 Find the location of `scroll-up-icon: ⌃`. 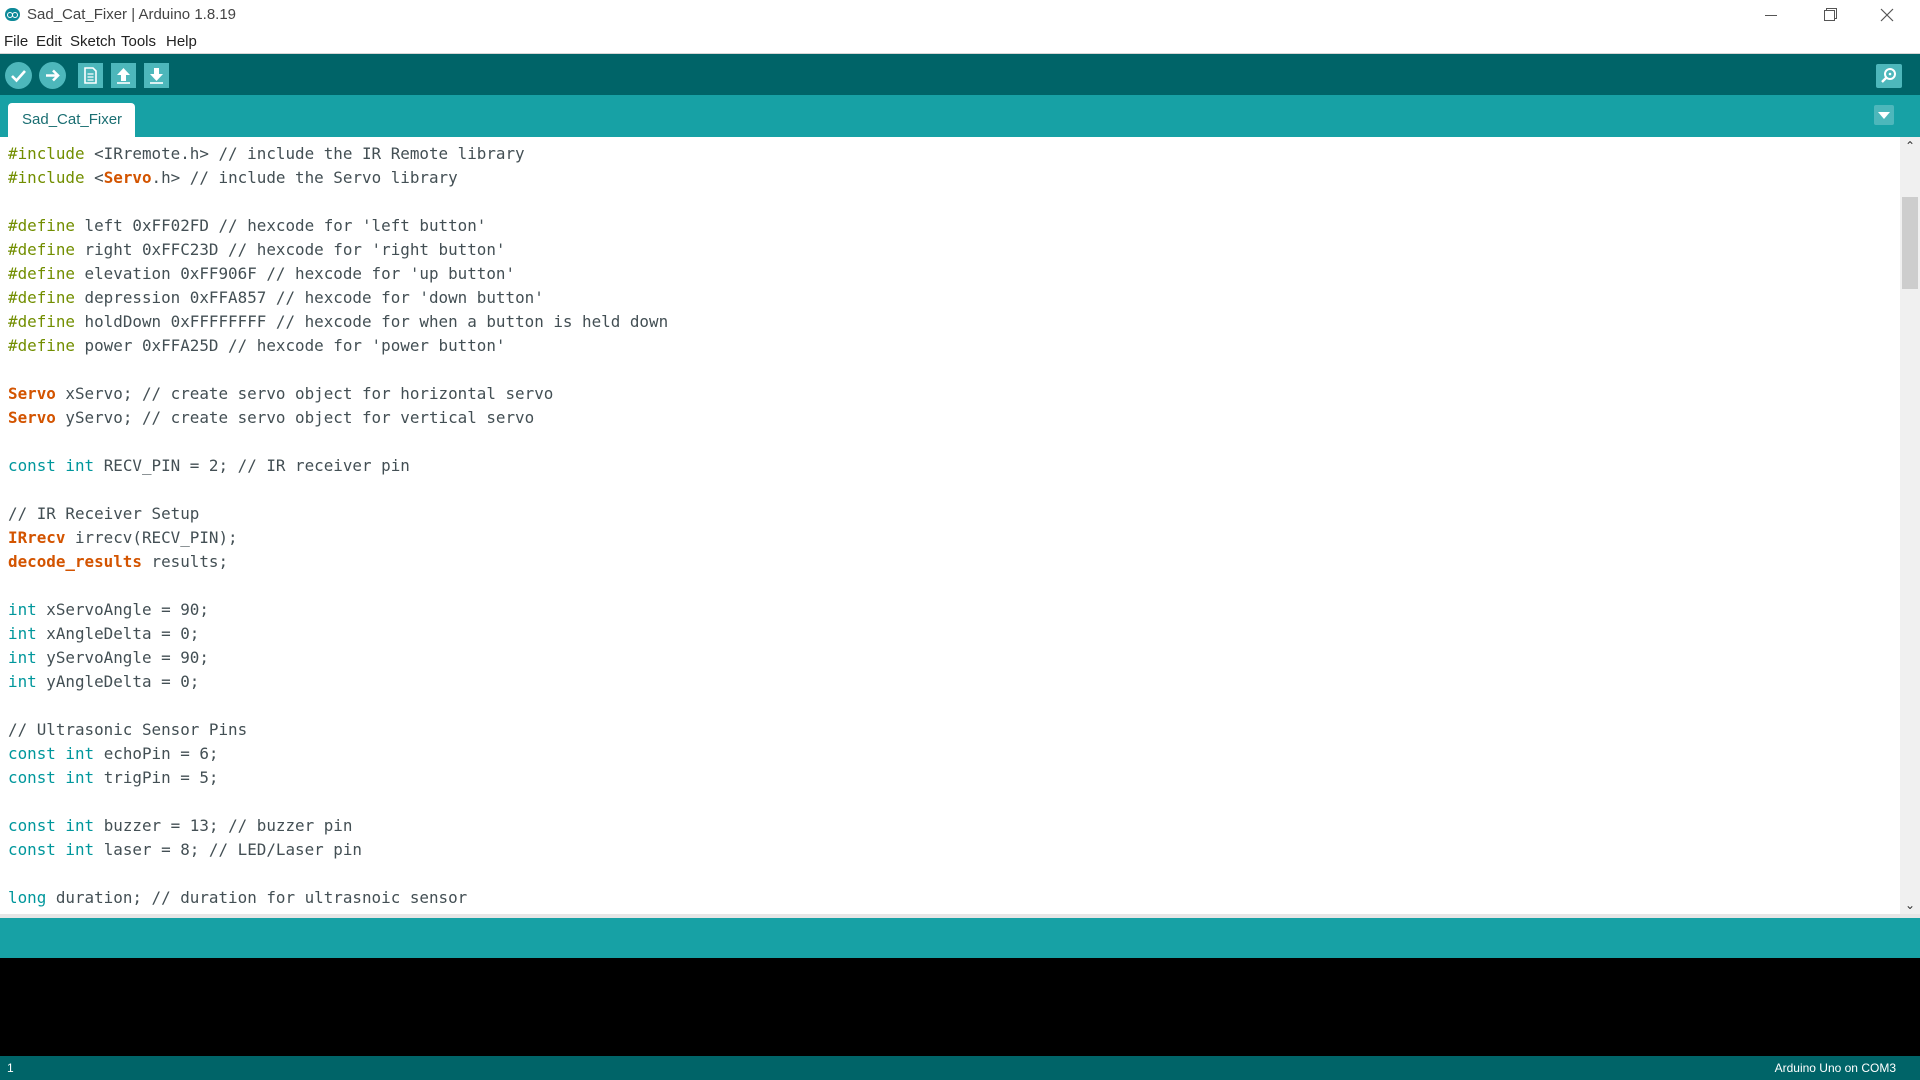

scroll-up-icon: ⌃ is located at coordinates (1910, 146).